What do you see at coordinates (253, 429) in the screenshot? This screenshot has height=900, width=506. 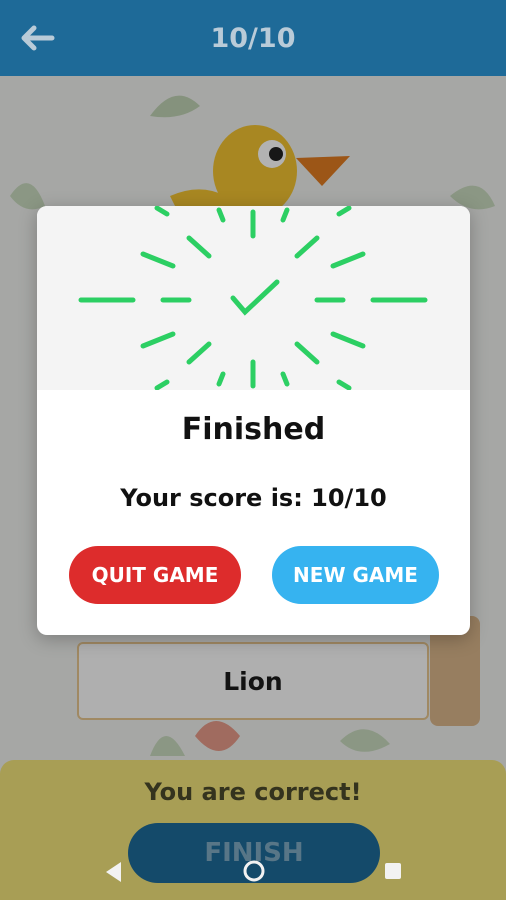 I see `dialog-title: Finished` at bounding box center [253, 429].